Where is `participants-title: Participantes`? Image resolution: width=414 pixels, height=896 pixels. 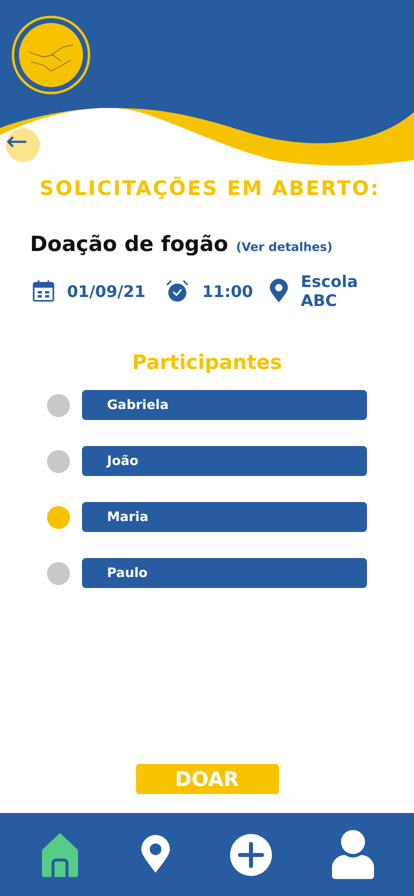
participants-title: Participantes is located at coordinates (207, 362).